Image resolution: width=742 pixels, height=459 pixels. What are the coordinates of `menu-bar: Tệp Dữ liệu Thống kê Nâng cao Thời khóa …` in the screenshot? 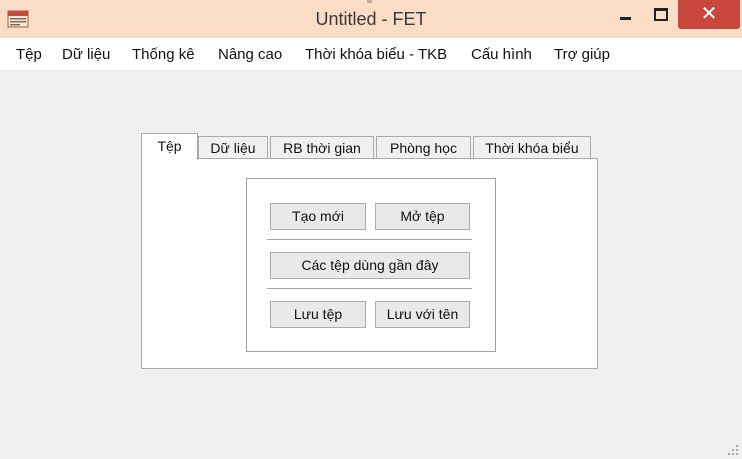 It's located at (371, 54).